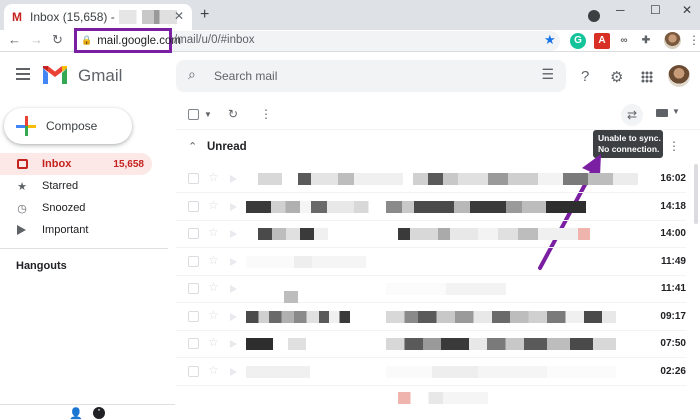 Image resolution: width=700 pixels, height=420 pixels. I want to click on gmail-favicon-icon: M, so click(17, 17).